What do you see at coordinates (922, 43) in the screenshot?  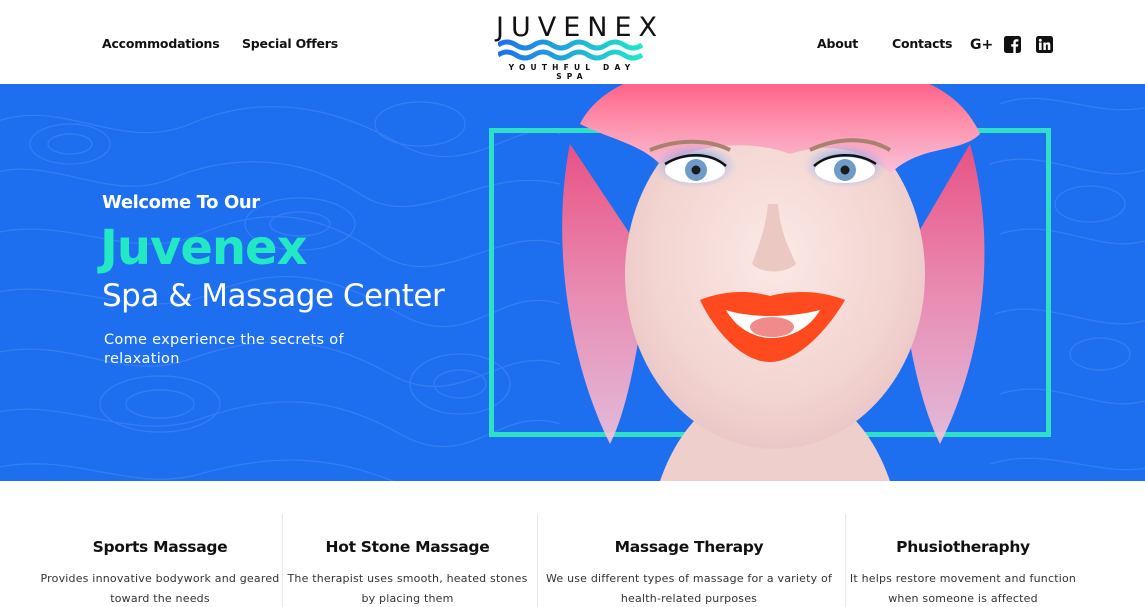 I see `nav-contacts: Contacts` at bounding box center [922, 43].